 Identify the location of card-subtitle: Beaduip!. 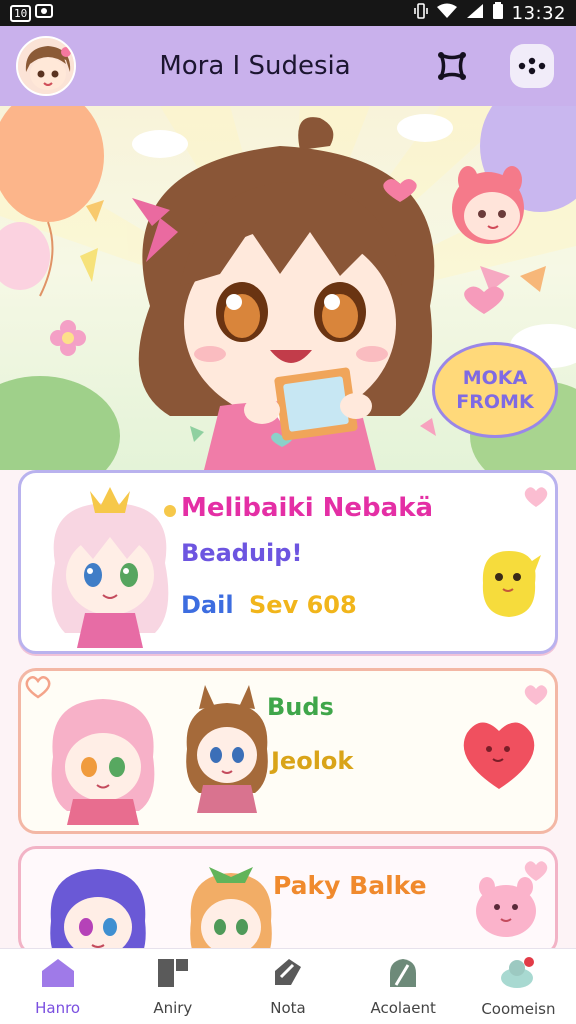
(242, 553).